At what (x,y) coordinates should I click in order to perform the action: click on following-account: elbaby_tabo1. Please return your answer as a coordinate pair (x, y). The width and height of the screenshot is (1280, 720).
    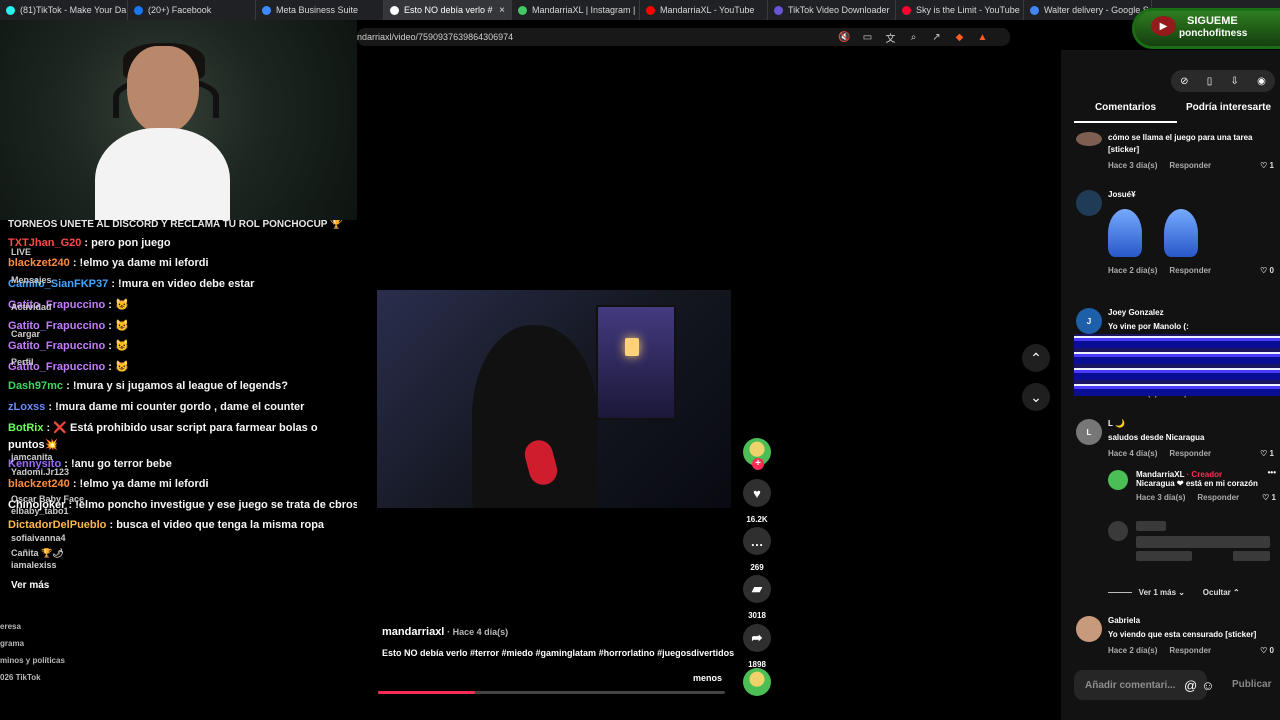
    Looking at the image, I should click on (40, 511).